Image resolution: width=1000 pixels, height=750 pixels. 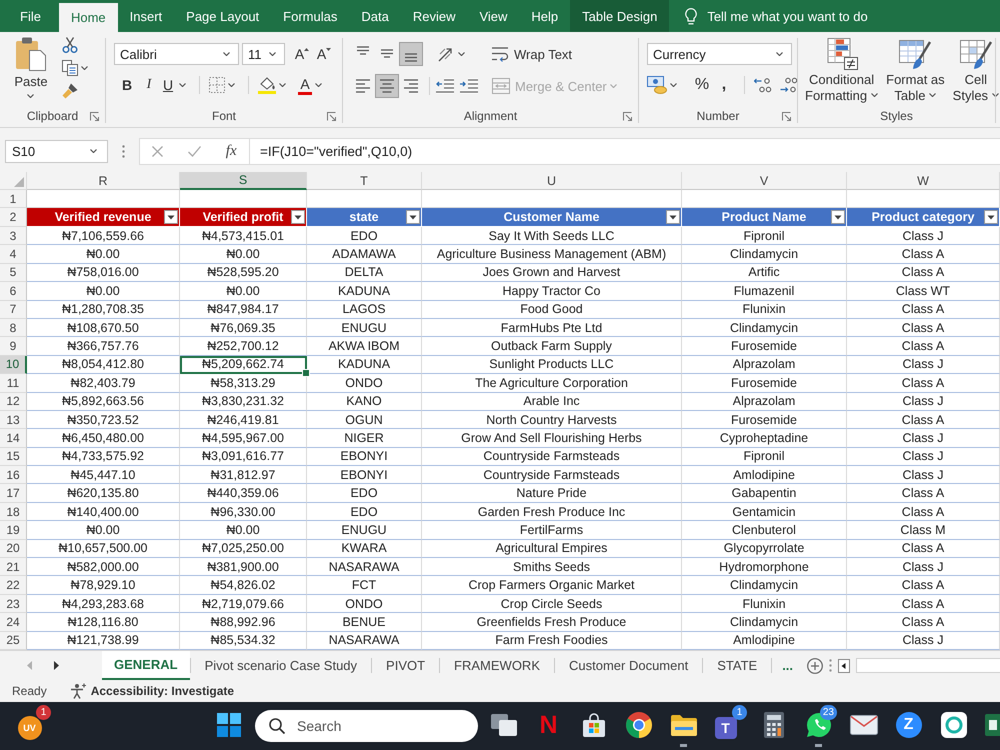 I want to click on column-header: R, so click(x=103, y=181).